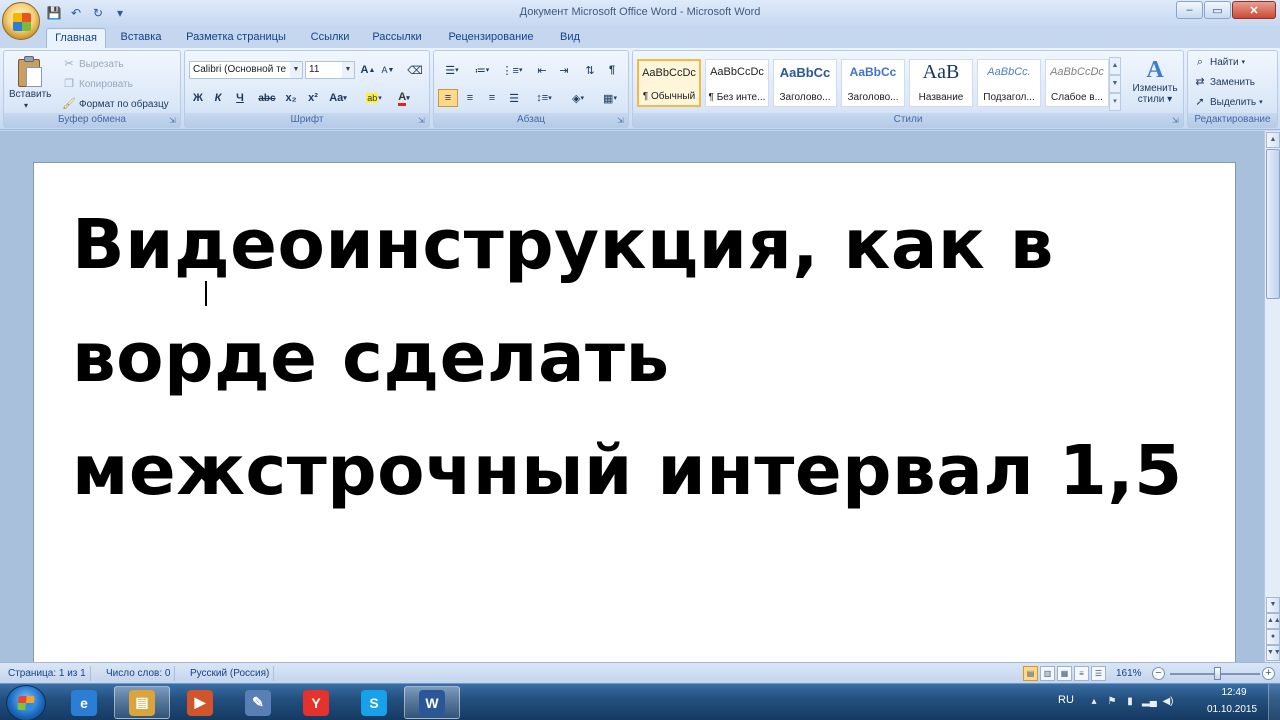 Image resolution: width=1280 pixels, height=720 pixels. I want to click on language-status: Русский (Россия), so click(230, 673).